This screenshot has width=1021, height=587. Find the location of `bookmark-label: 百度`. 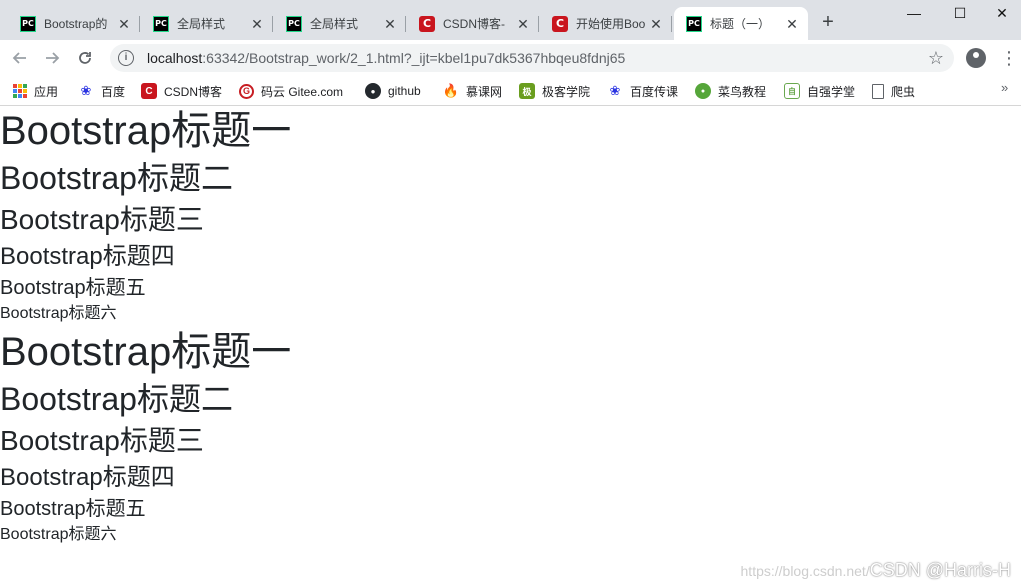

bookmark-label: 百度 is located at coordinates (113, 91).